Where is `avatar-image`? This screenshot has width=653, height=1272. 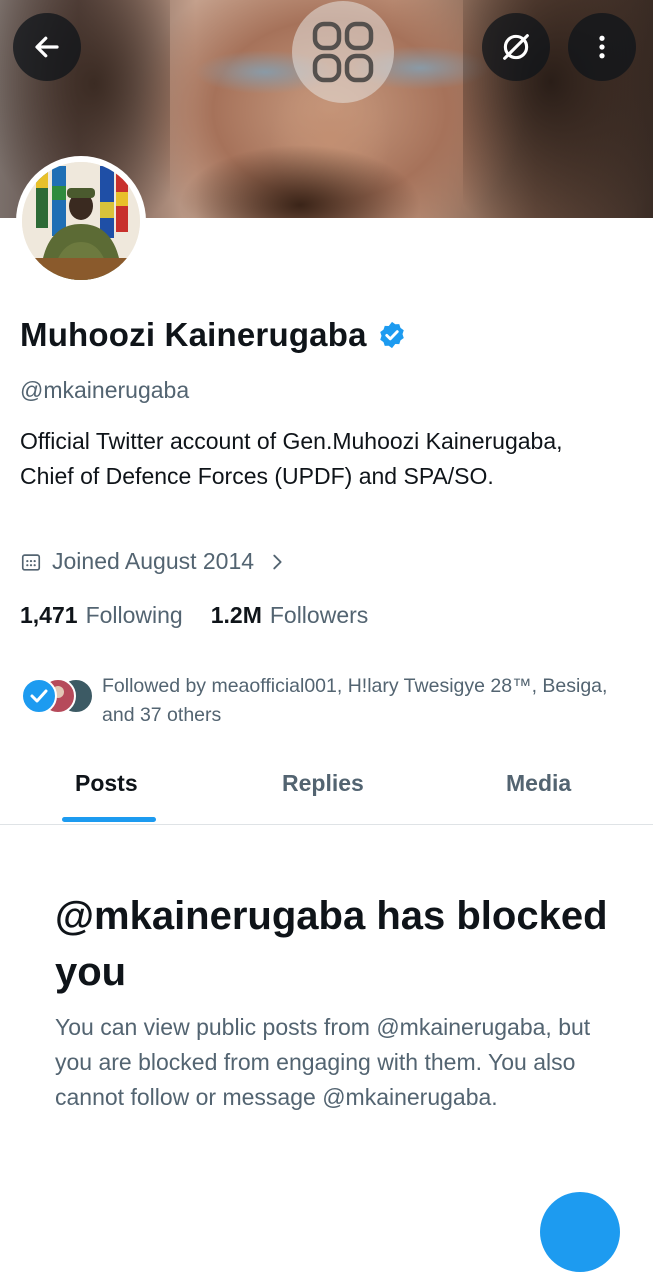 avatar-image is located at coordinates (81, 221).